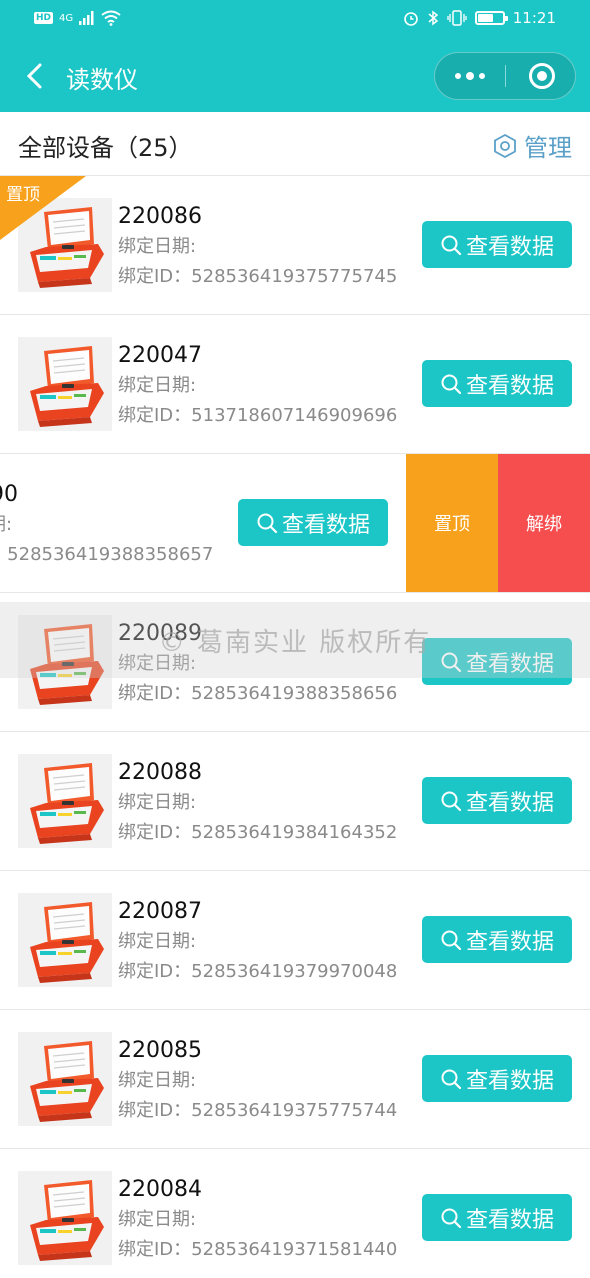 The width and height of the screenshot is (590, 1278). I want to click on capsule-divider, so click(505, 76).